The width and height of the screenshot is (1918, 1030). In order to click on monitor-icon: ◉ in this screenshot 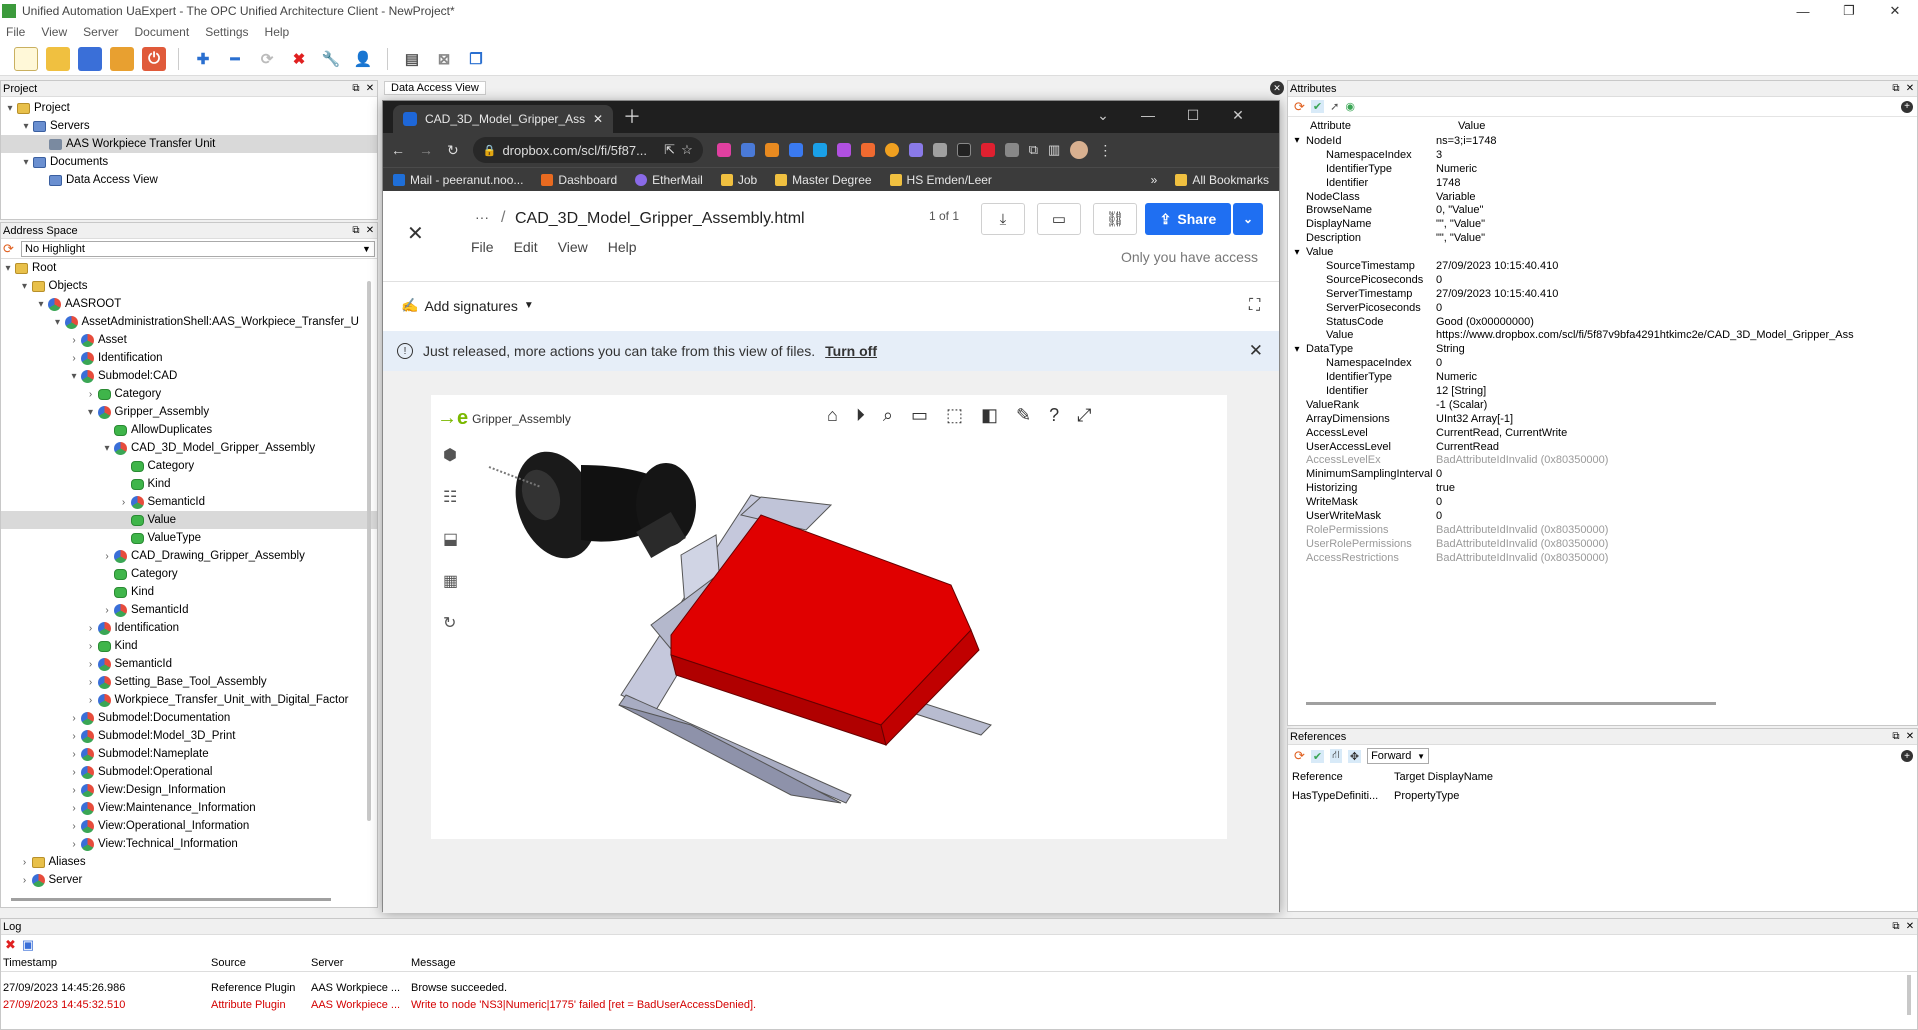, I will do `click(1350, 106)`.